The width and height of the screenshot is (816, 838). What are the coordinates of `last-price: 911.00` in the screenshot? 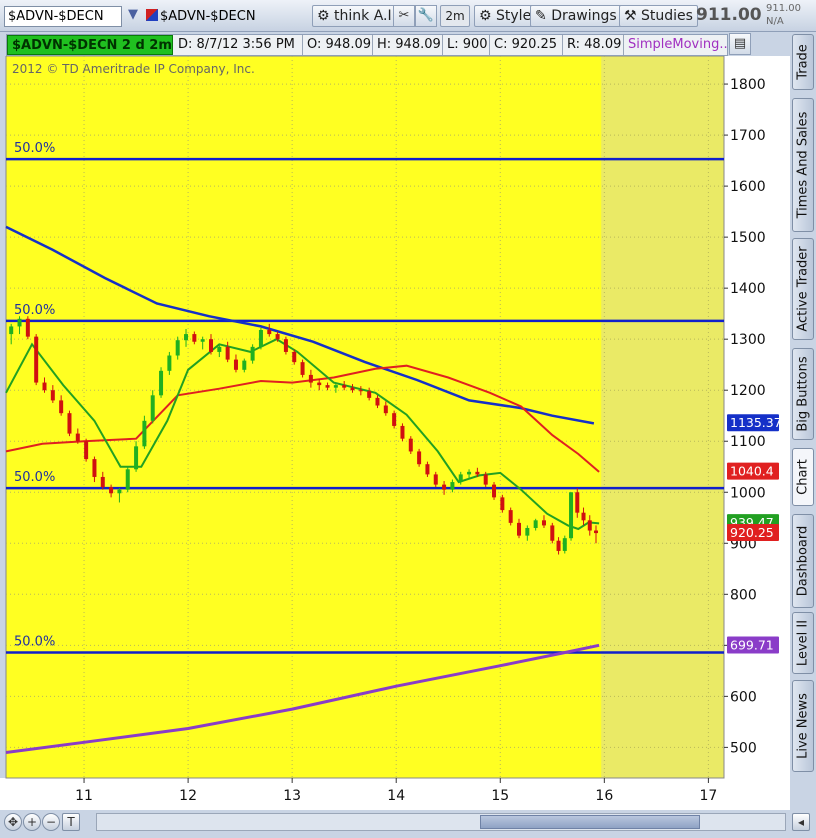 It's located at (729, 15).